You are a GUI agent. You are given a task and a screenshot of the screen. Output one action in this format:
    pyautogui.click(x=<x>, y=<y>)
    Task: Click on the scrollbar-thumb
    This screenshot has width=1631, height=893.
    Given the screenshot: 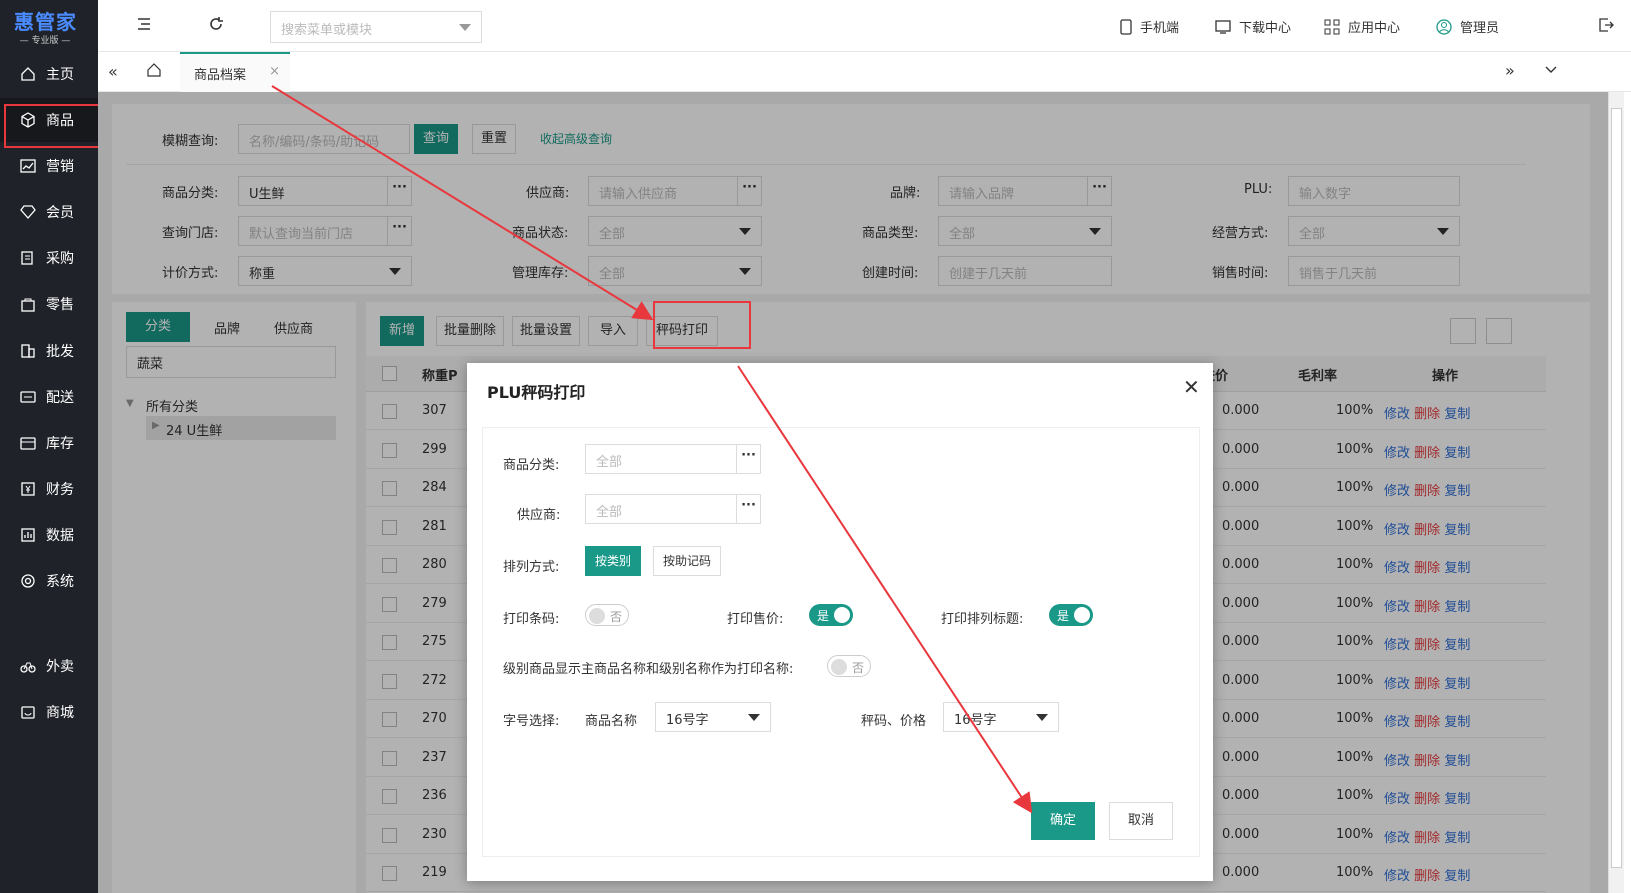 What is the action you would take?
    pyautogui.click(x=1616, y=488)
    